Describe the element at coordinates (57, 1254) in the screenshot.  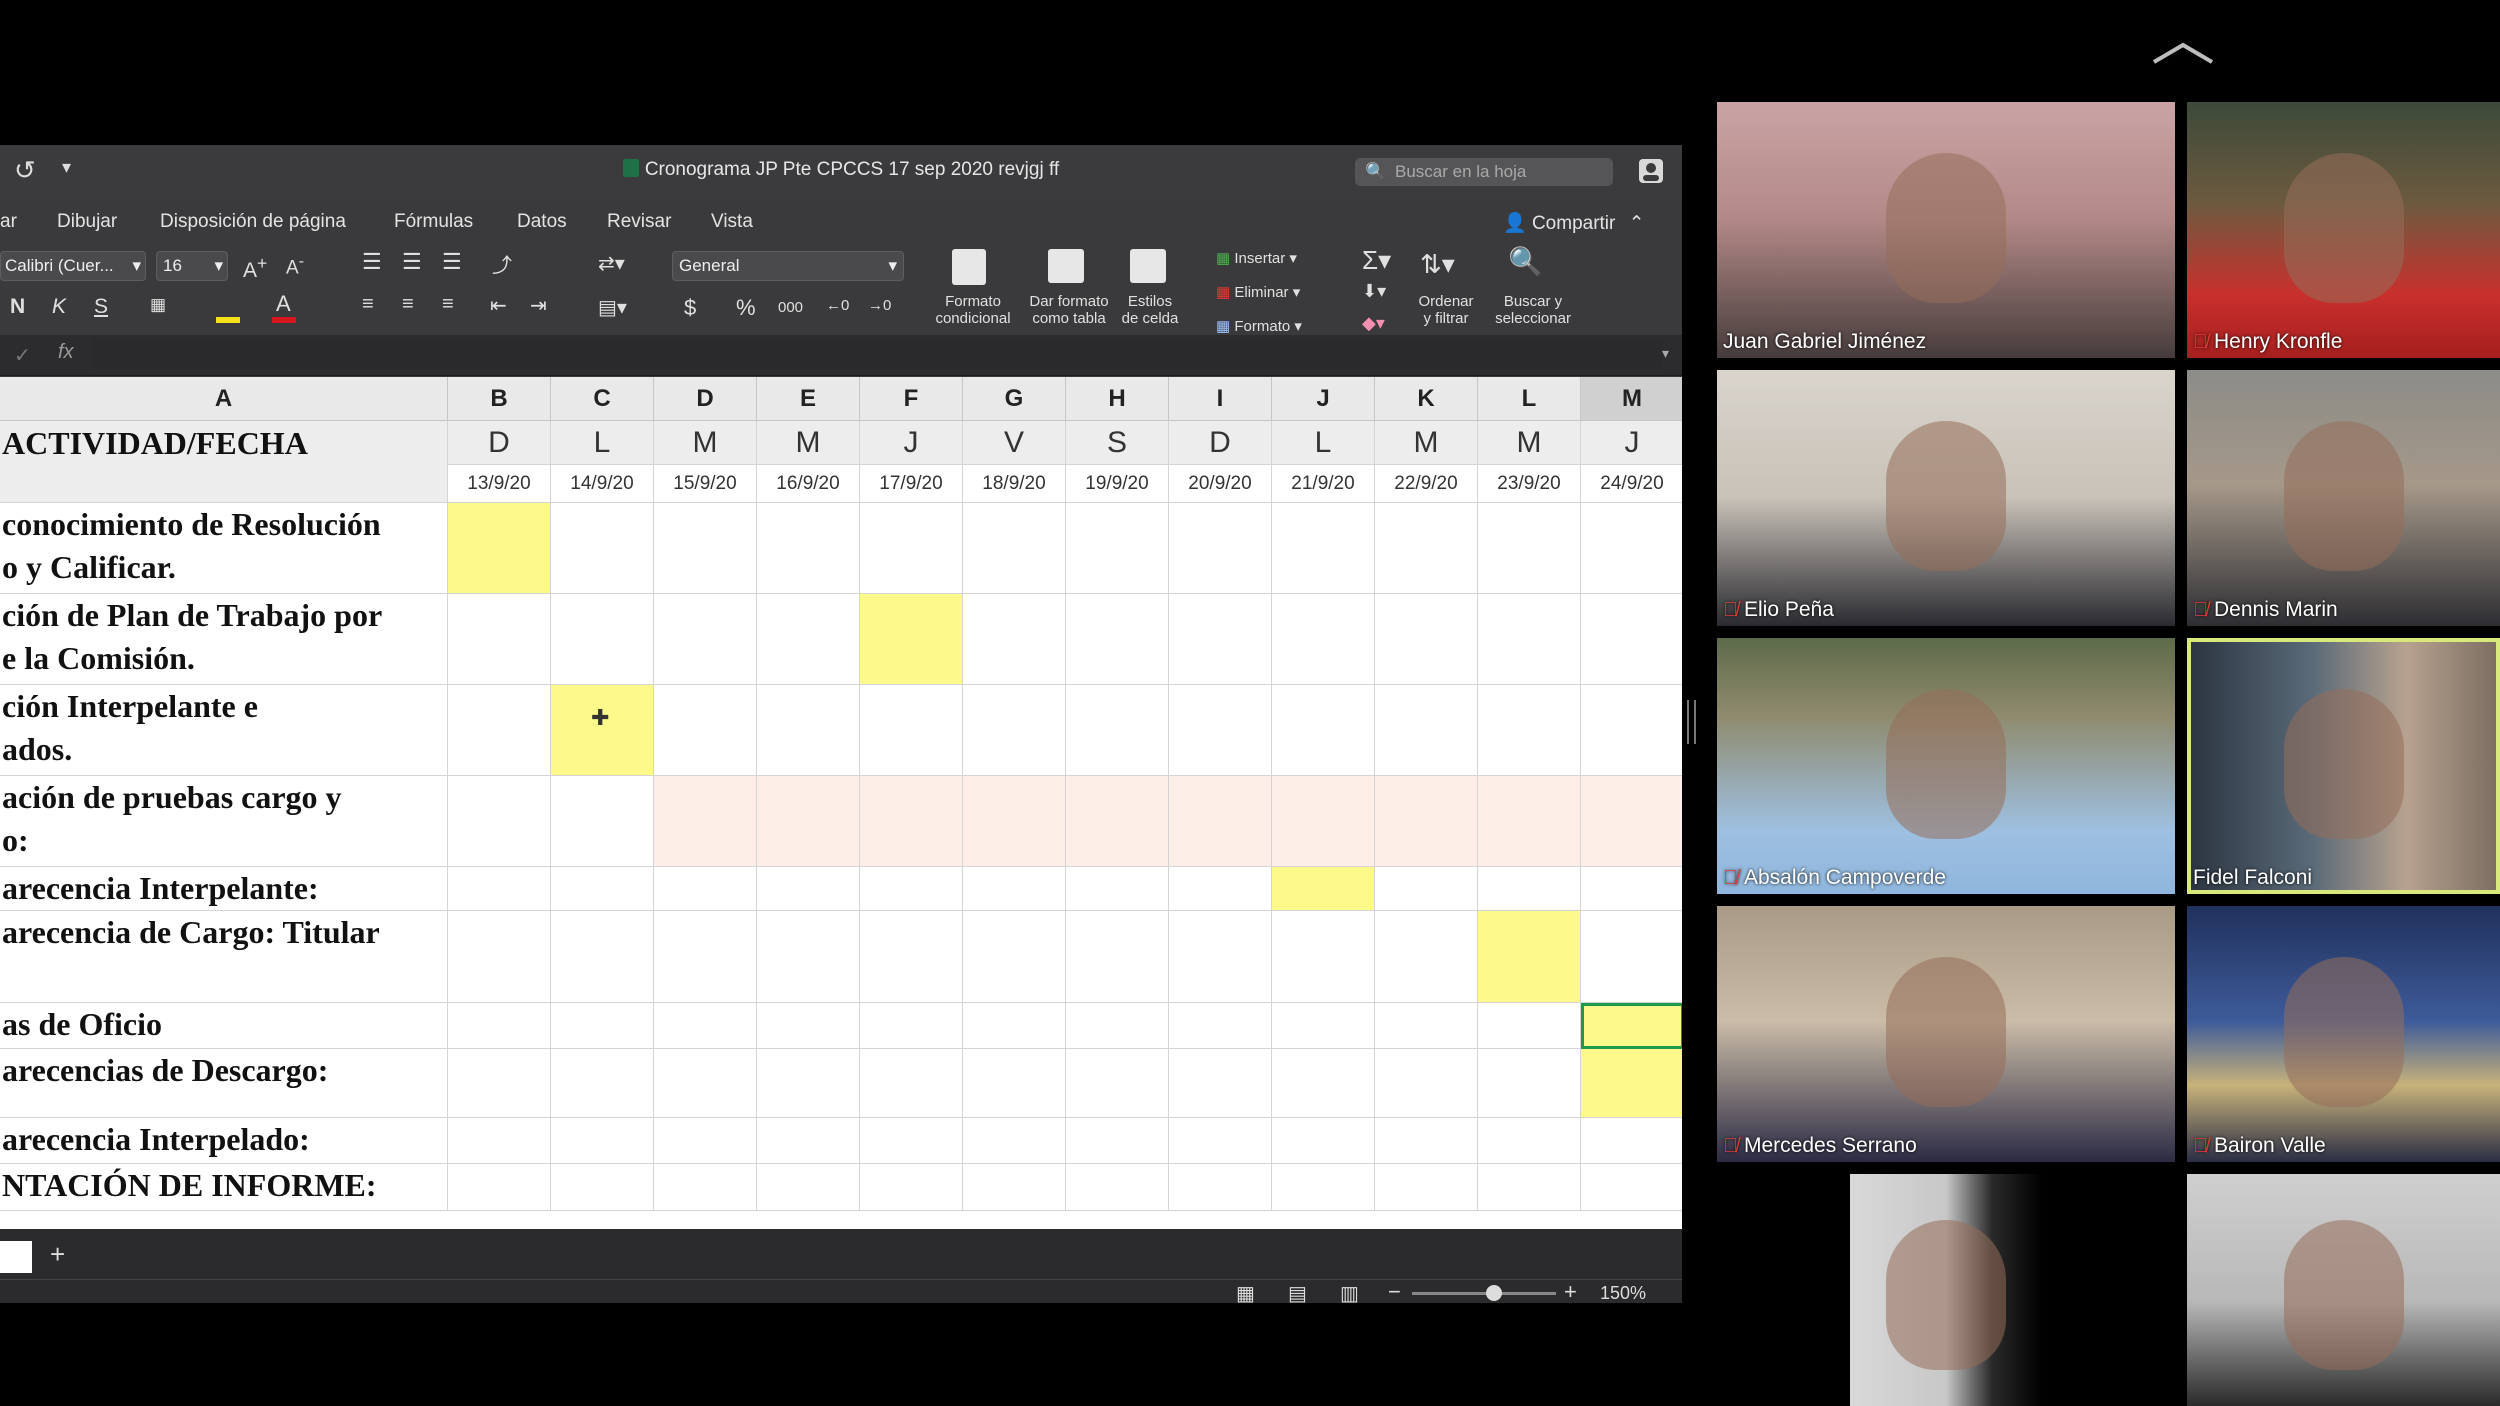
I see `add-sheet-button: +` at that location.